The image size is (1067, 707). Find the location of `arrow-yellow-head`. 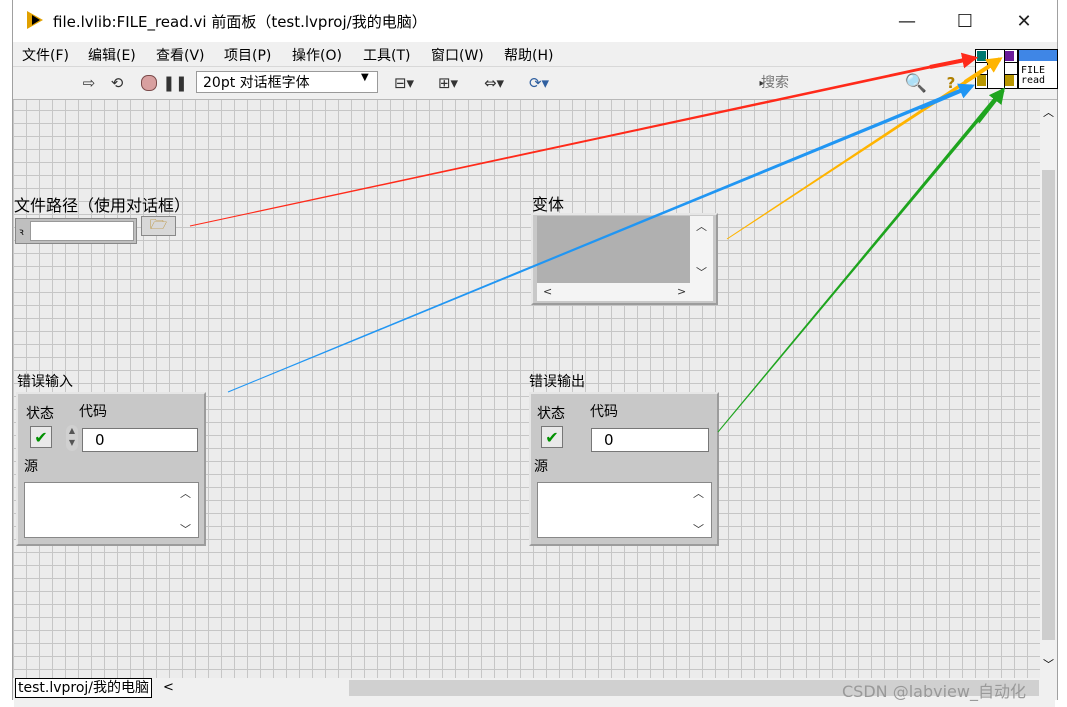

arrow-yellow-head is located at coordinates (983, 70).